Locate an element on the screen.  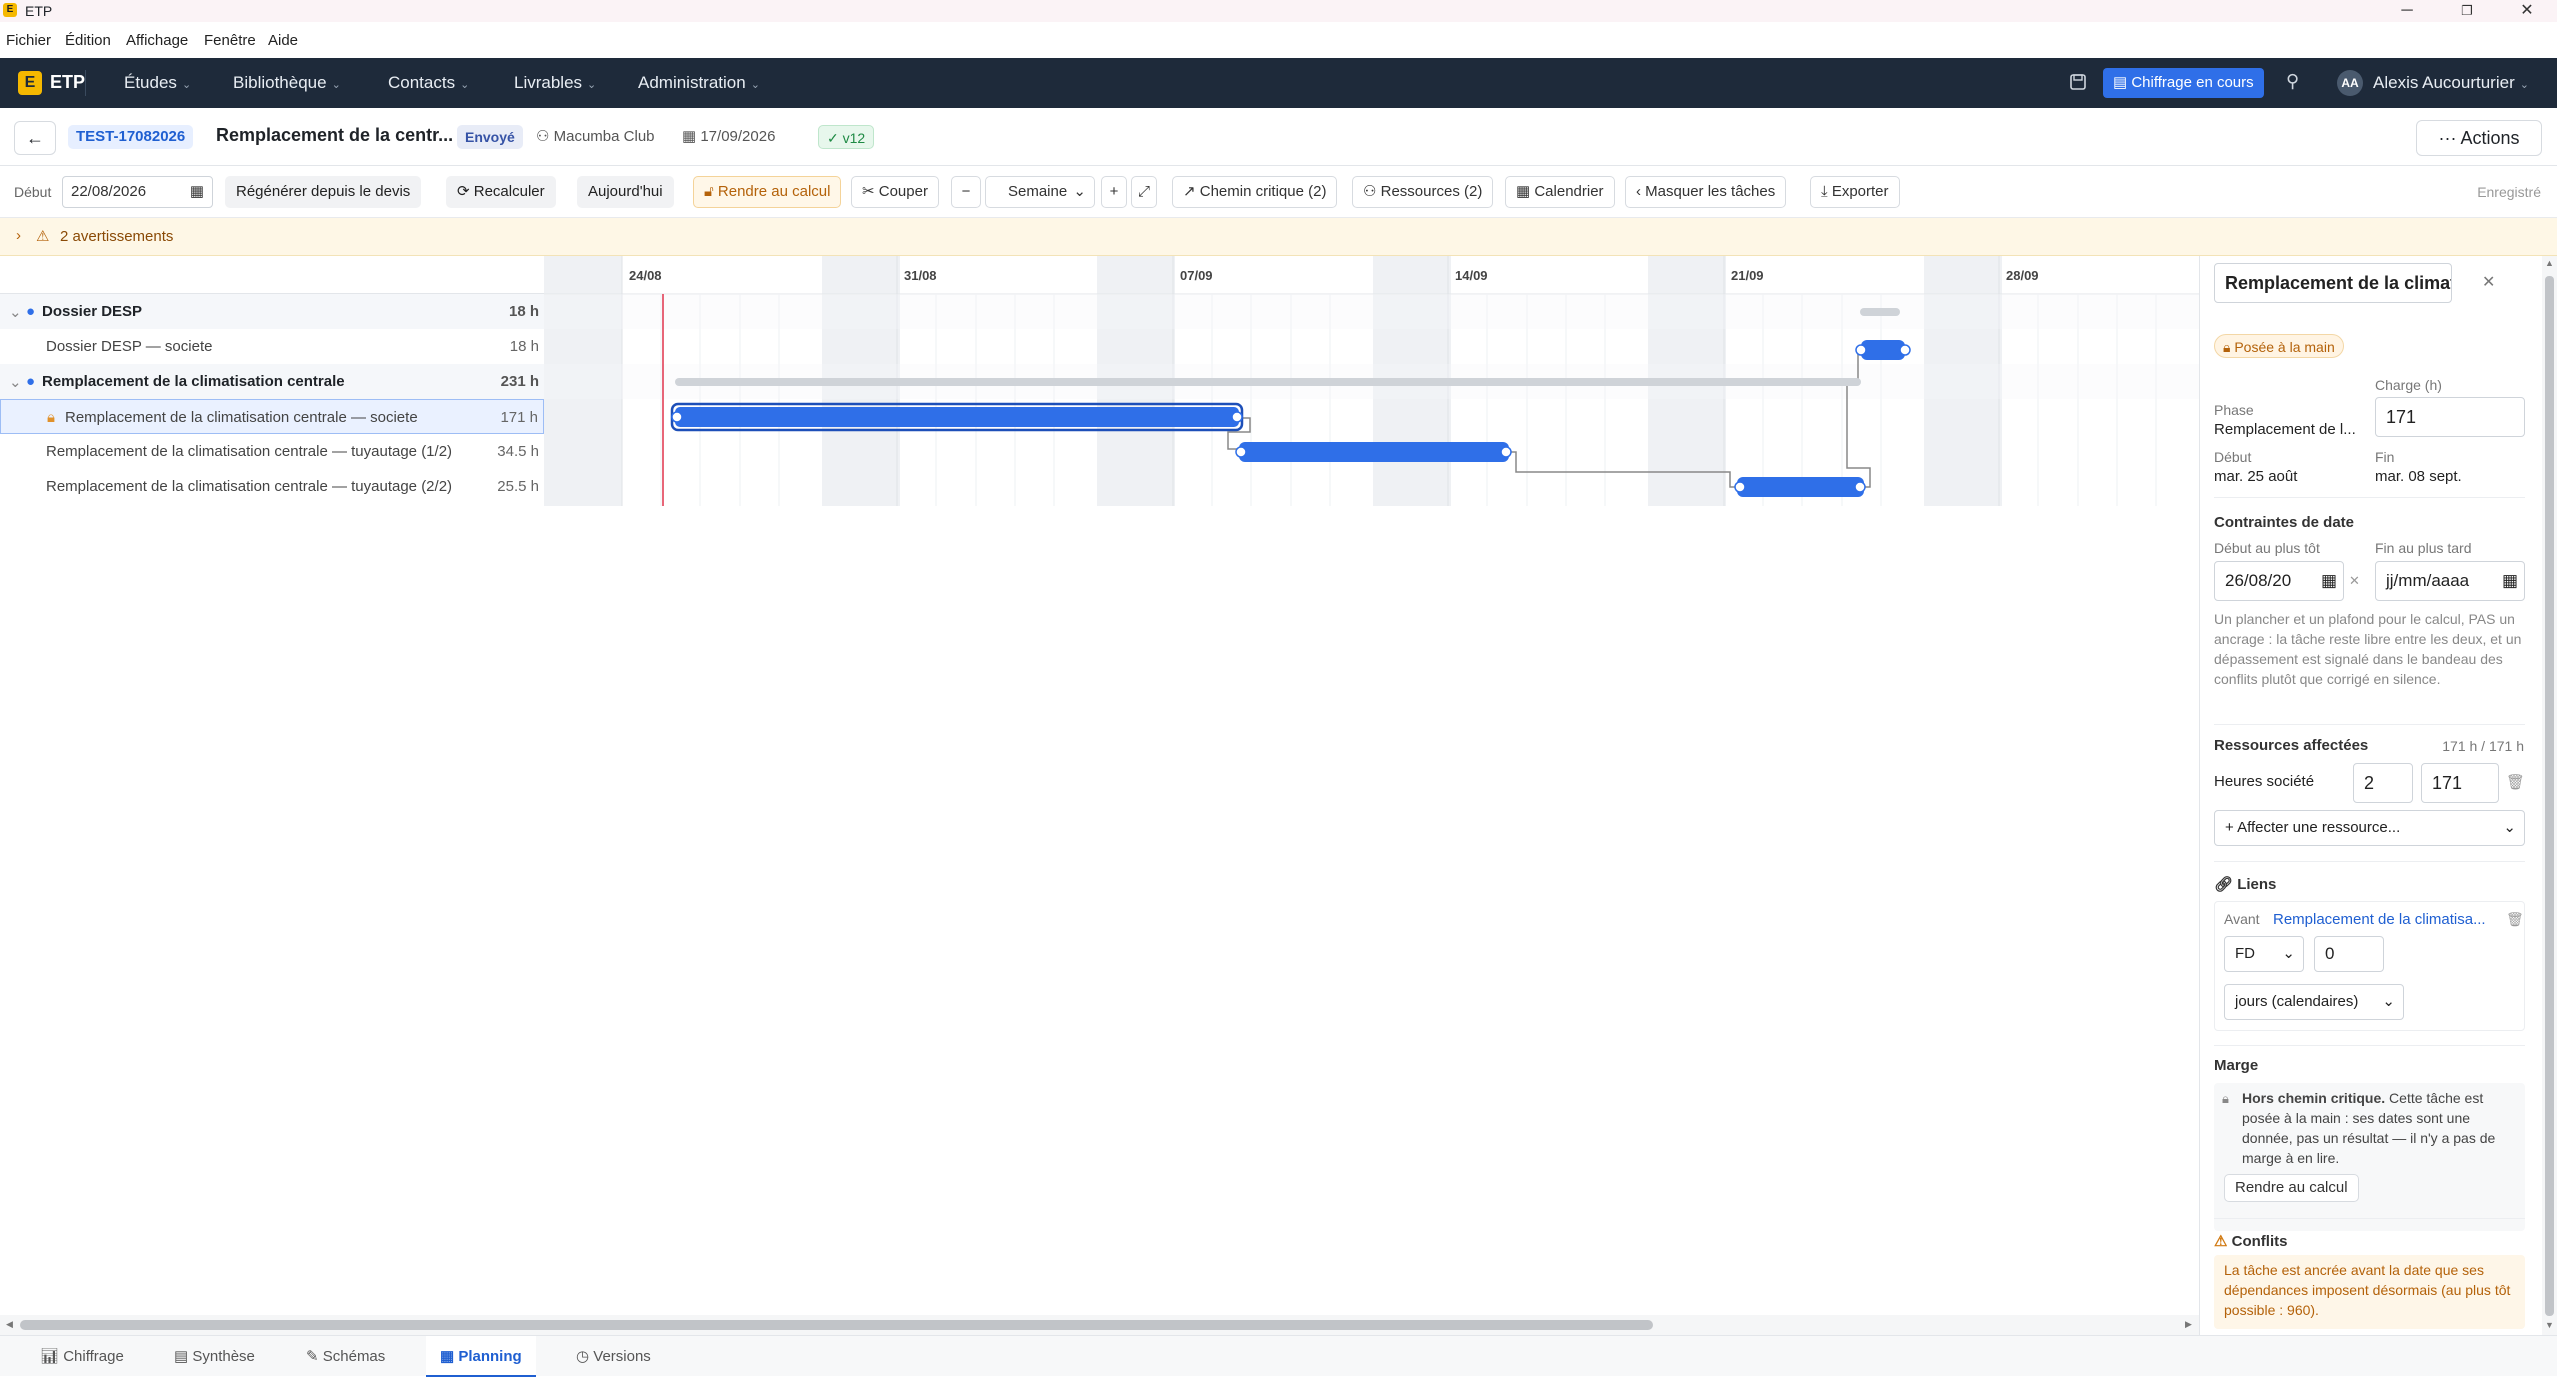
link-icon: 🔗︎ is located at coordinates (2226, 884).